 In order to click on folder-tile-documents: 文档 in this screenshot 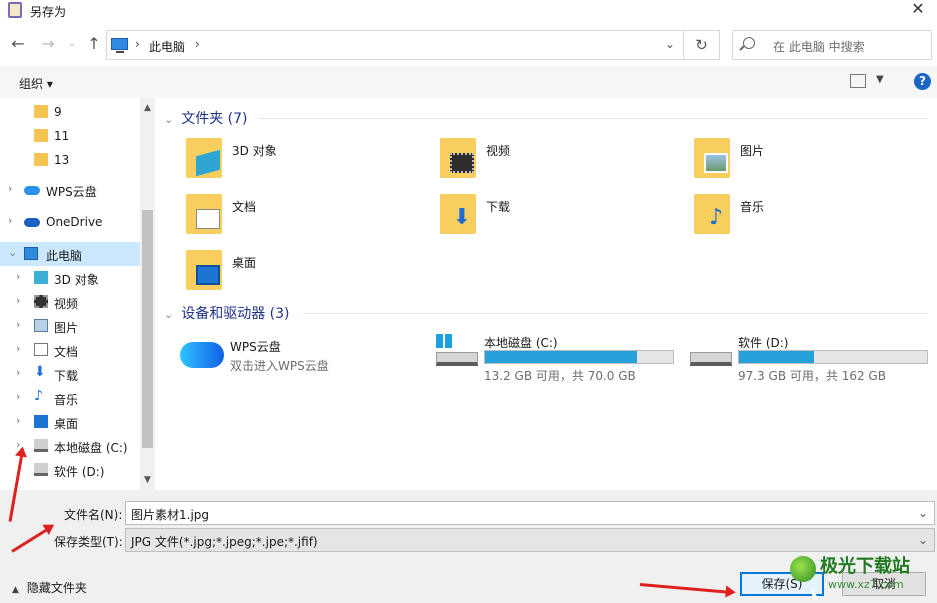, I will do `click(305, 217)`.